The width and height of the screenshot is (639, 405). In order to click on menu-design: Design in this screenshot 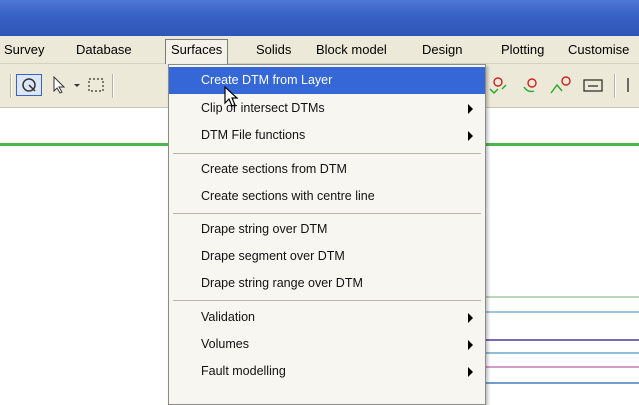, I will do `click(442, 50)`.